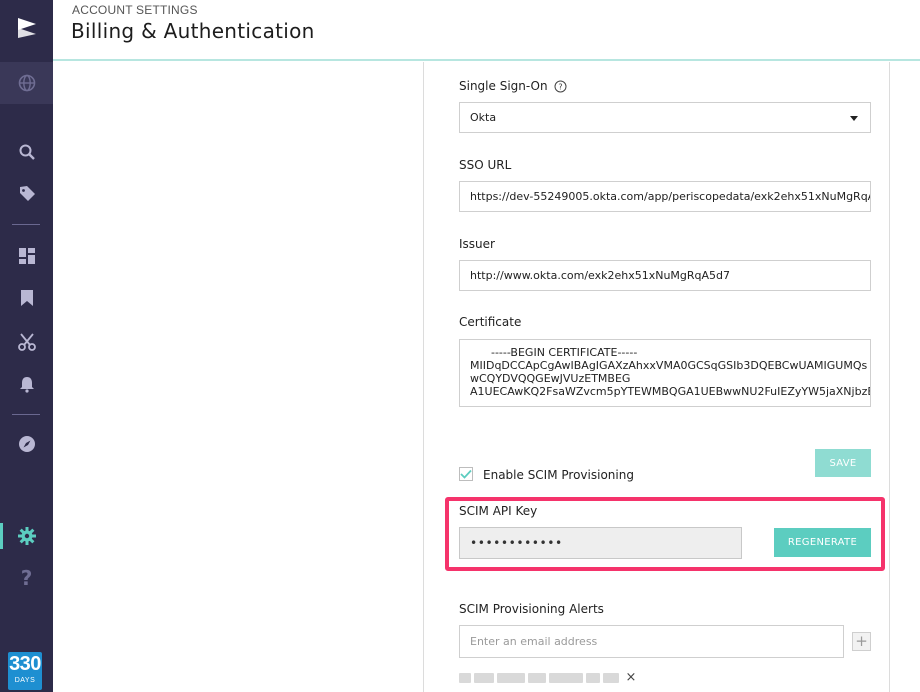  I want to click on enable-scim-checkbox, so click(466, 474).